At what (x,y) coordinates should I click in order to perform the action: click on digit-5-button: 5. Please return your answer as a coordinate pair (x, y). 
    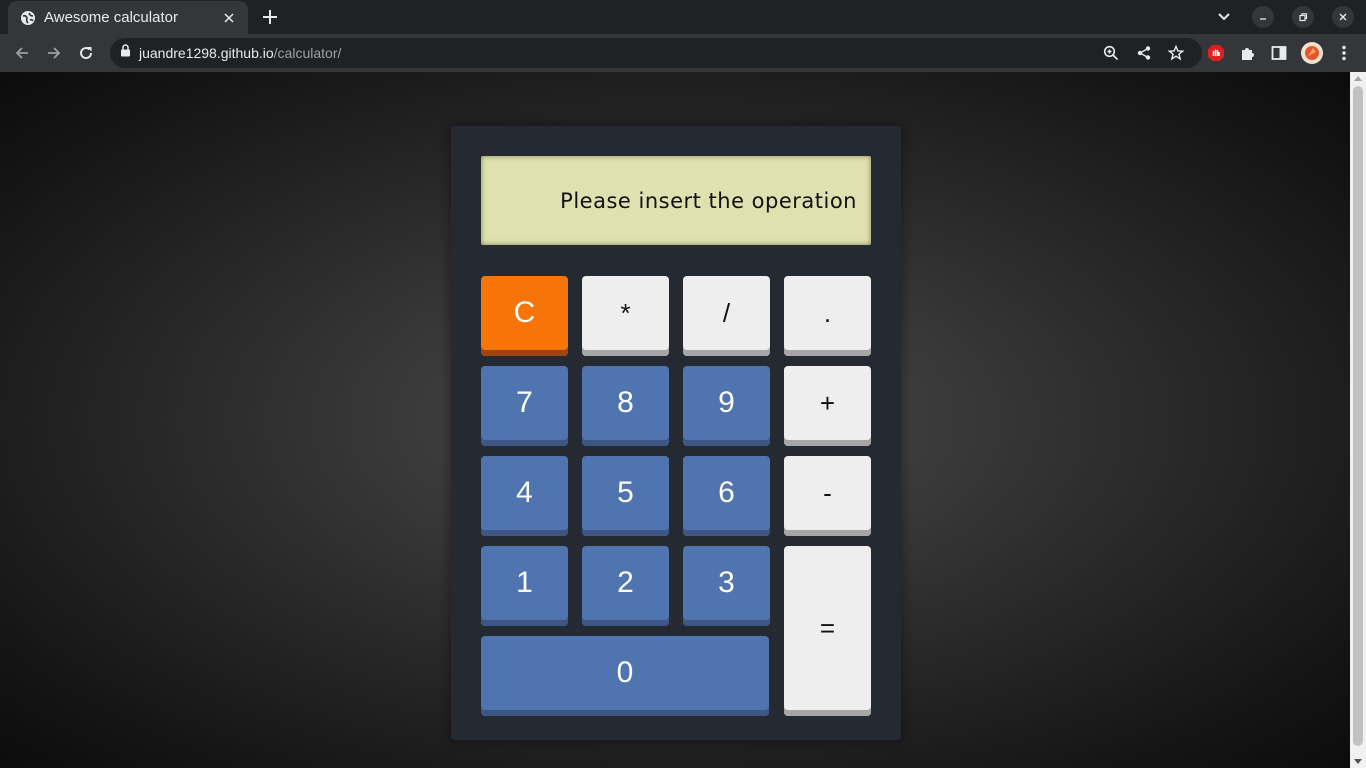
    Looking at the image, I should click on (625, 496).